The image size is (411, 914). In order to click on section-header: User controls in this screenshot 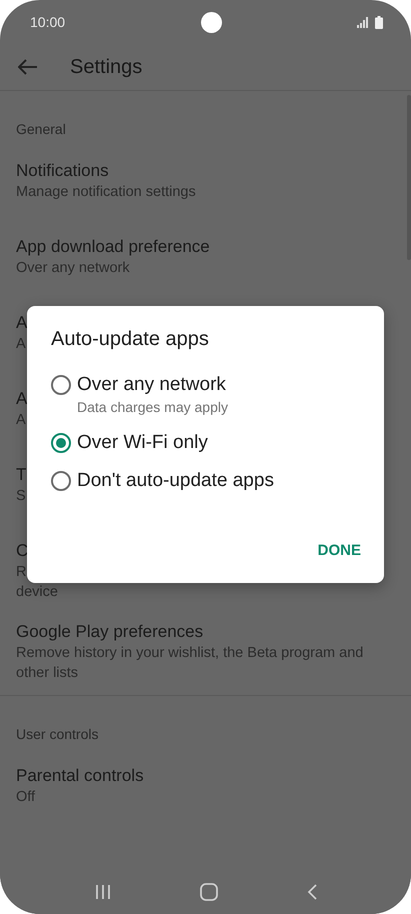, I will do `click(57, 734)`.